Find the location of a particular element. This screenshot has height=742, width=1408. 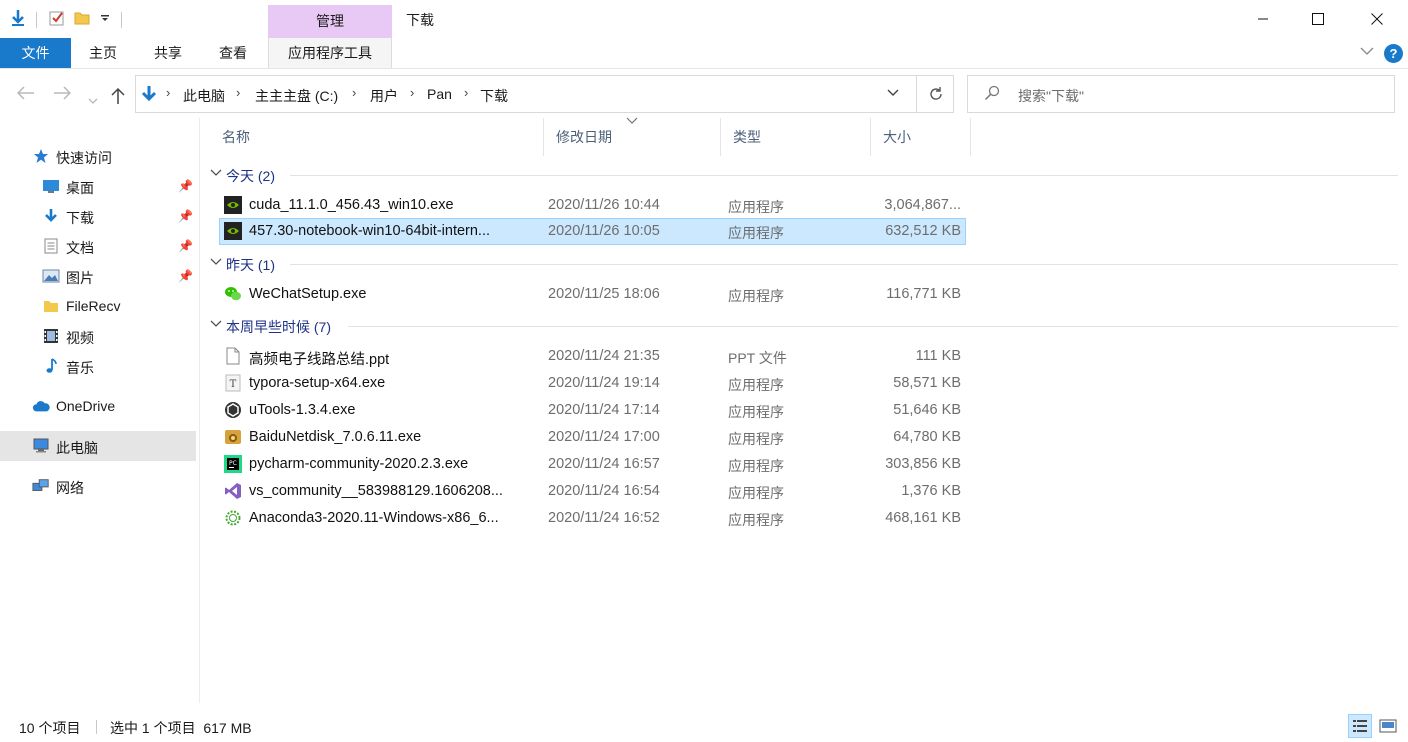

file-size: 51,646 KB is located at coordinates (927, 410).